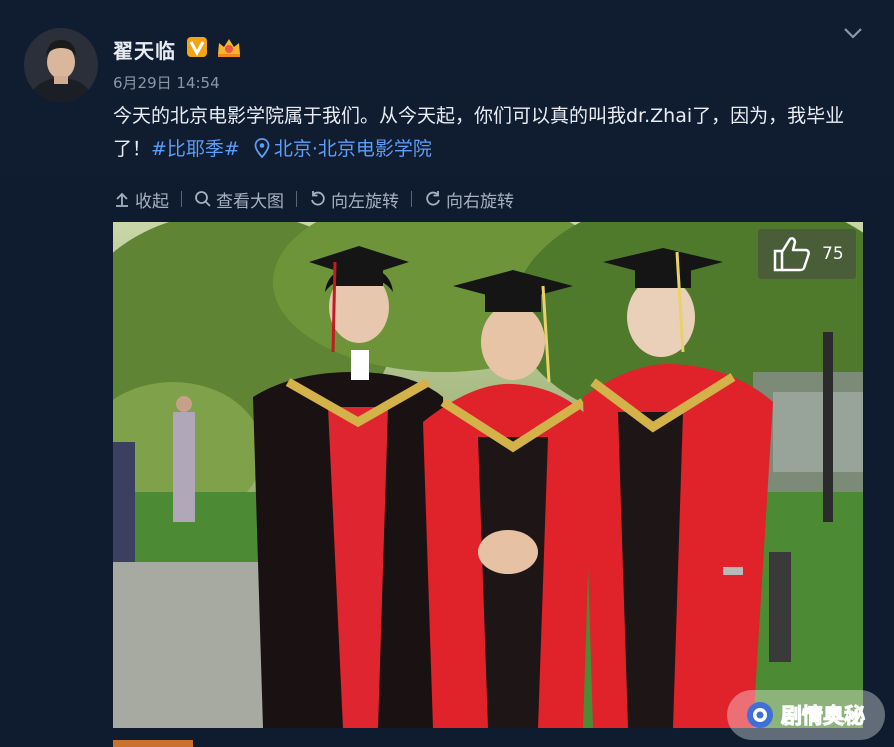  I want to click on post-timestamp: 6月29日 14:54, so click(166, 82).